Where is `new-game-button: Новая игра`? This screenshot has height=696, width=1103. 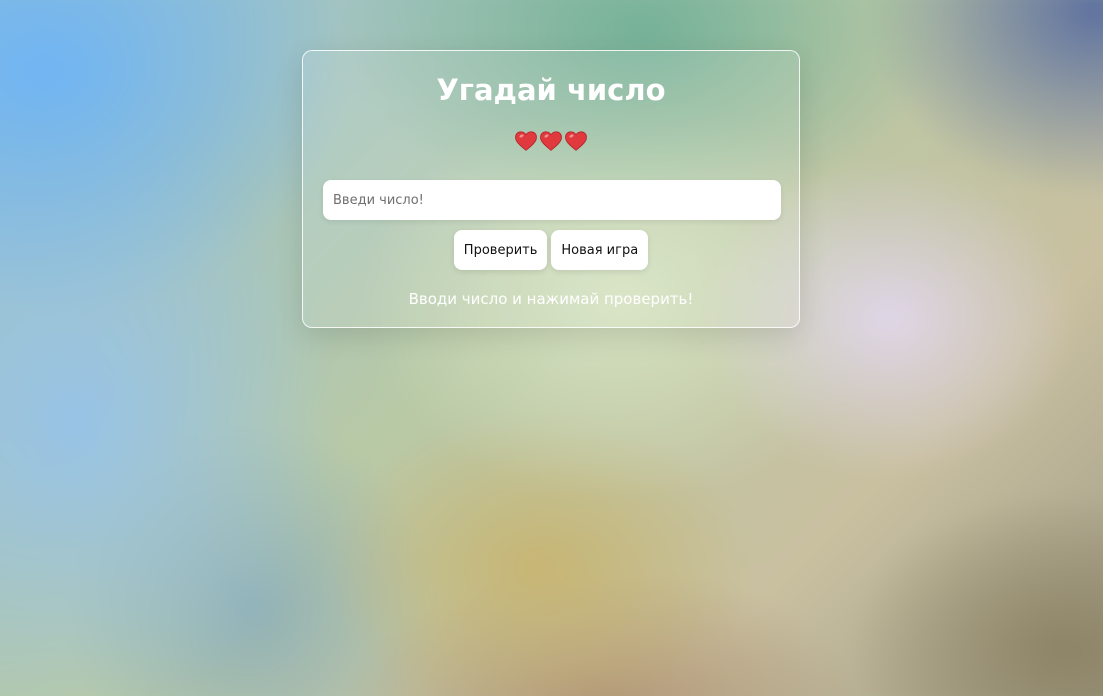 new-game-button: Новая игра is located at coordinates (600, 250).